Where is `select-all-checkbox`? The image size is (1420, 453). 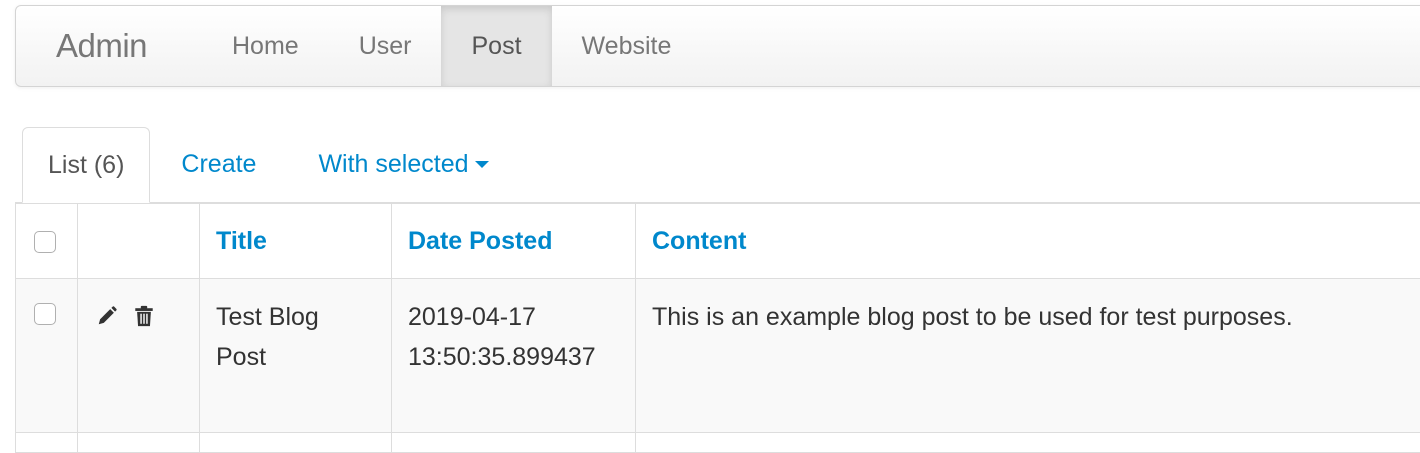 select-all-checkbox is located at coordinates (45, 242).